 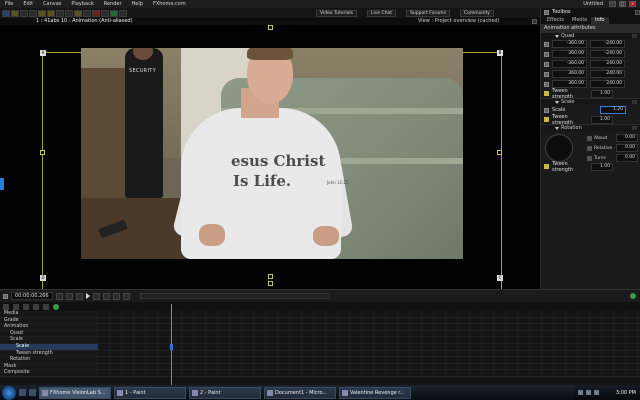 What do you see at coordinates (46, 306) in the screenshot?
I see `brush-icon` at bounding box center [46, 306].